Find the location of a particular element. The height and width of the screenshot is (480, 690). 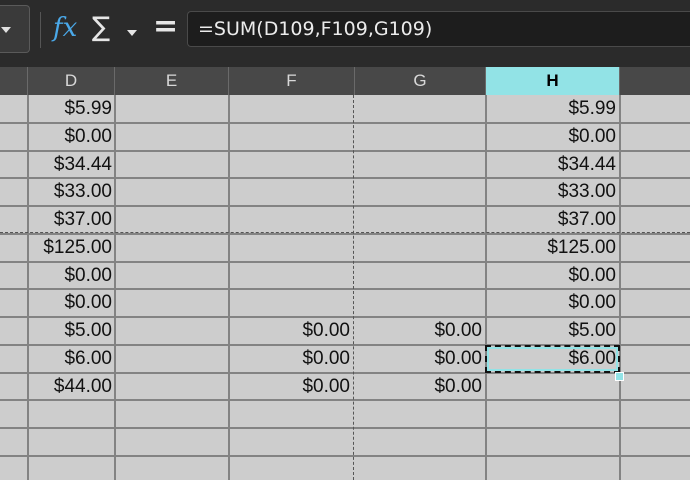

column-header-c is located at coordinates (14, 81).